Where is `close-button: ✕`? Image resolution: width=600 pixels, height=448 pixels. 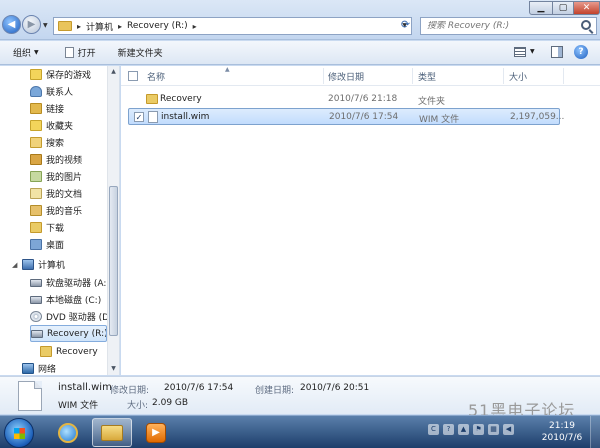 close-button: ✕ is located at coordinates (586, 8).